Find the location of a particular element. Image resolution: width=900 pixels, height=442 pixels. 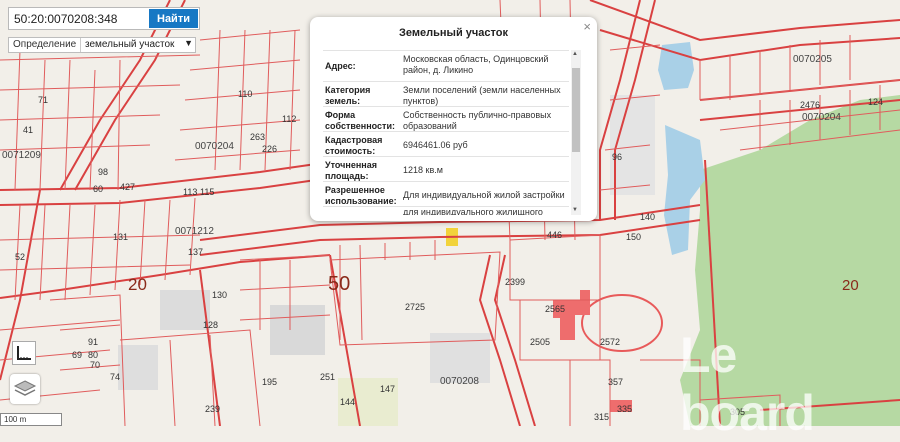

definition-selected-value: земельный участок is located at coordinates (130, 44).